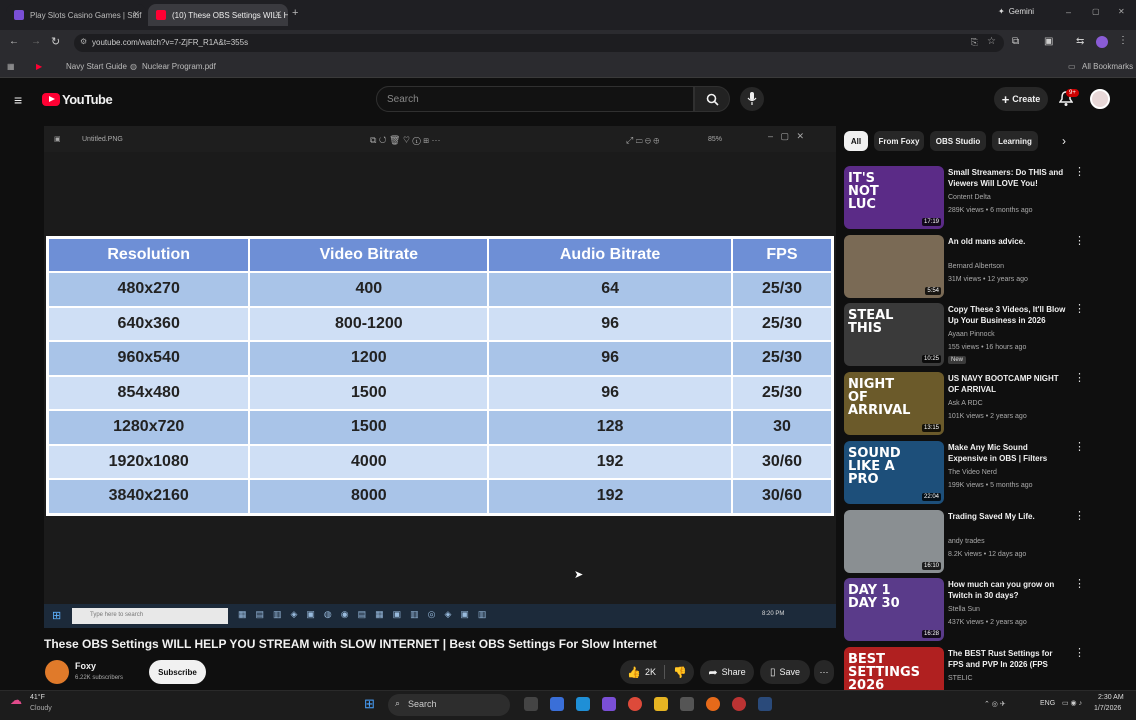  What do you see at coordinates (1121, 11) in the screenshot?
I see `close-window-icon: ✕` at bounding box center [1121, 11].